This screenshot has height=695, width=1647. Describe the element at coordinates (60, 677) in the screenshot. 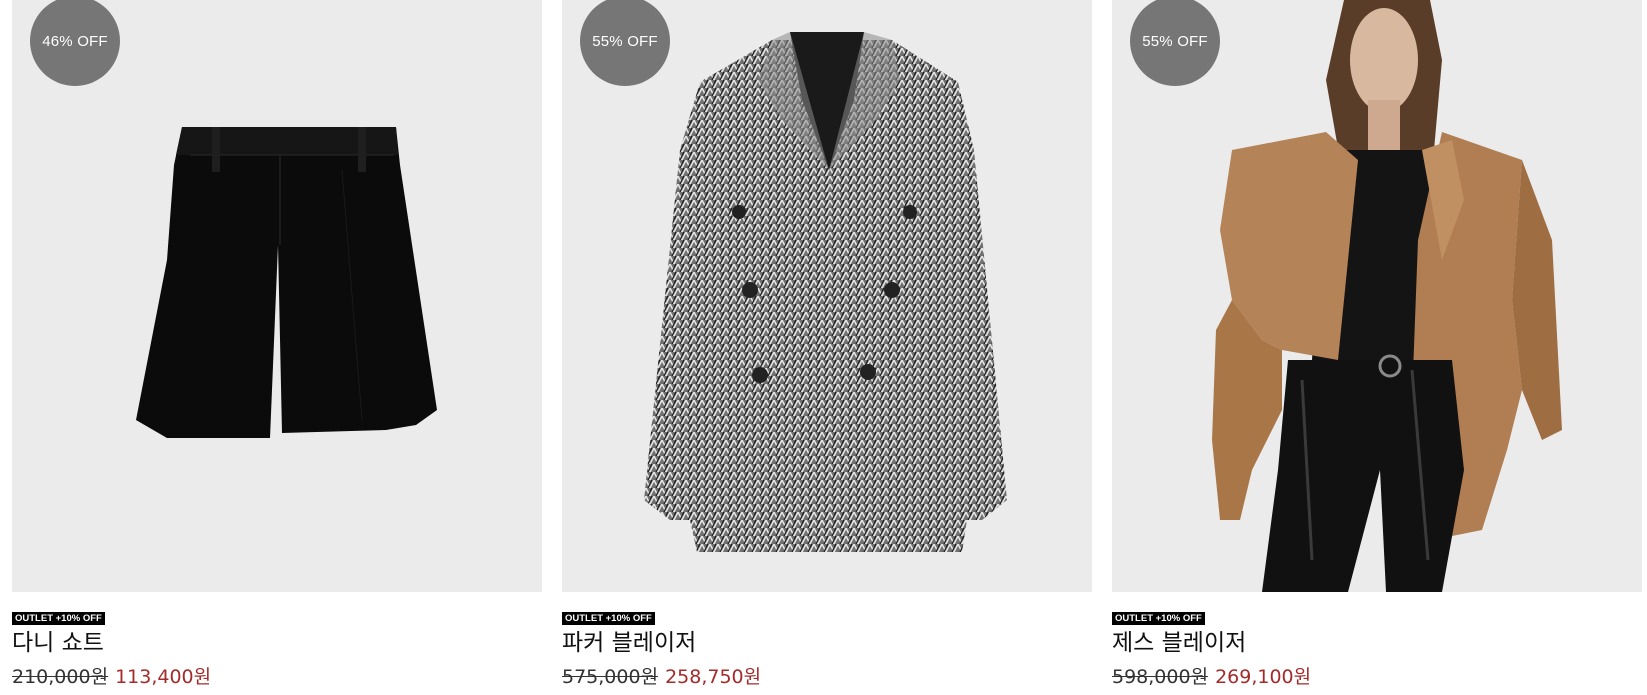

I see `original-price: 210,000원` at that location.